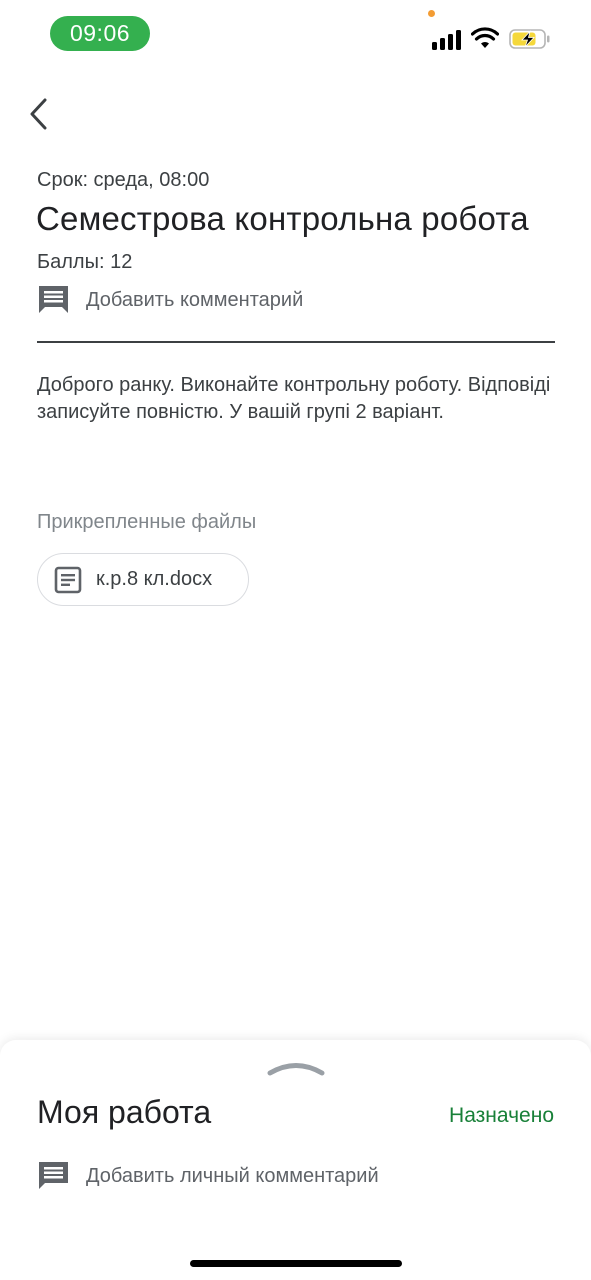  I want to click on document-icon, so click(68, 579).